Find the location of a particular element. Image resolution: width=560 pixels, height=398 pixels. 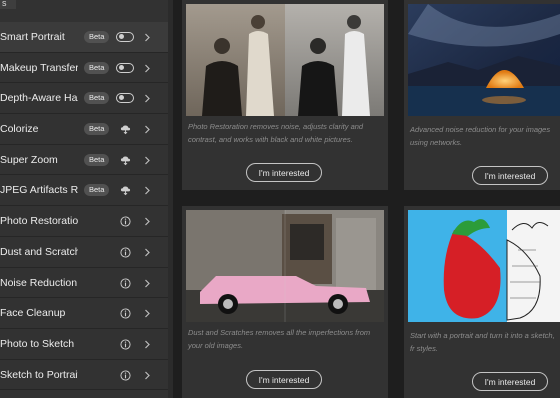

filter-item-label: Makeup Transfer is located at coordinates (39, 67).